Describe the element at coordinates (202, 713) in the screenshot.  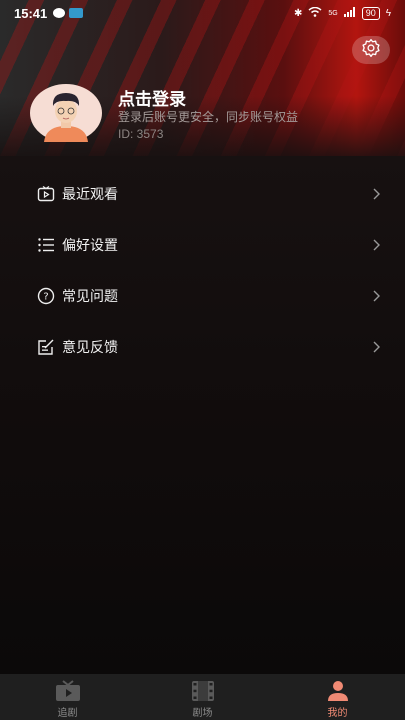
I see `tab-label: 剧场` at that location.